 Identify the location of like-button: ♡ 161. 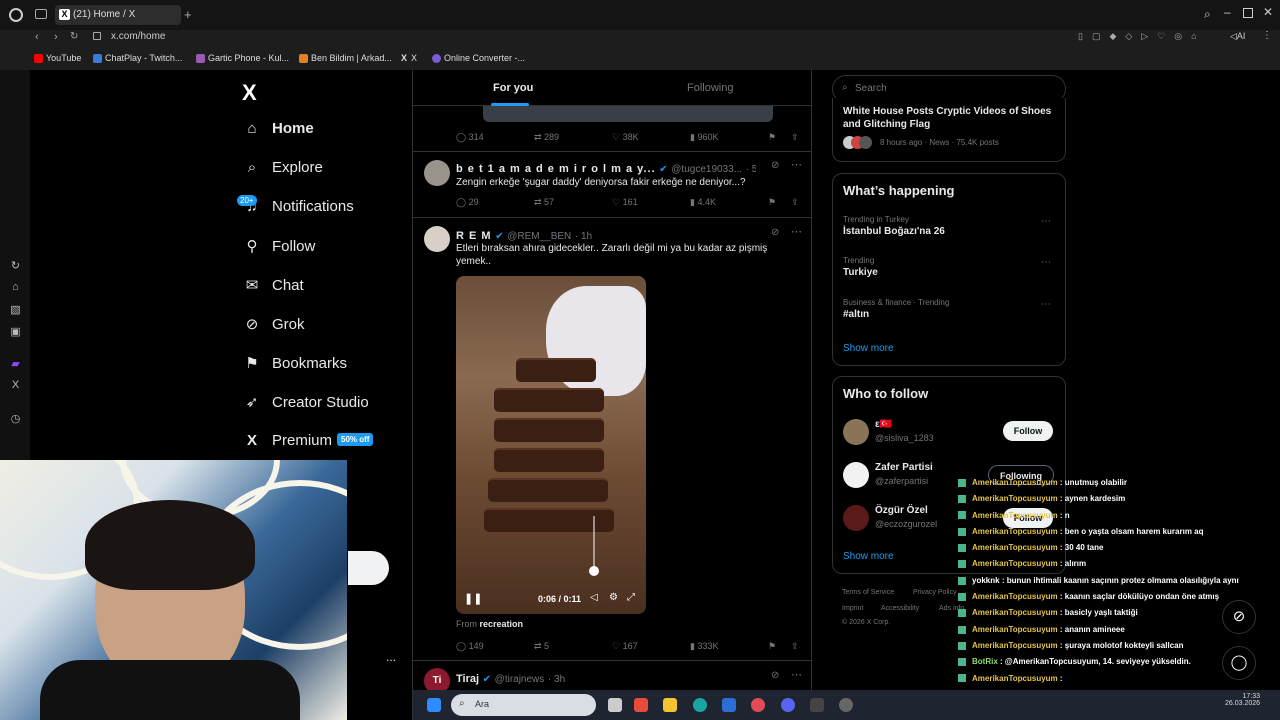
(625, 202).